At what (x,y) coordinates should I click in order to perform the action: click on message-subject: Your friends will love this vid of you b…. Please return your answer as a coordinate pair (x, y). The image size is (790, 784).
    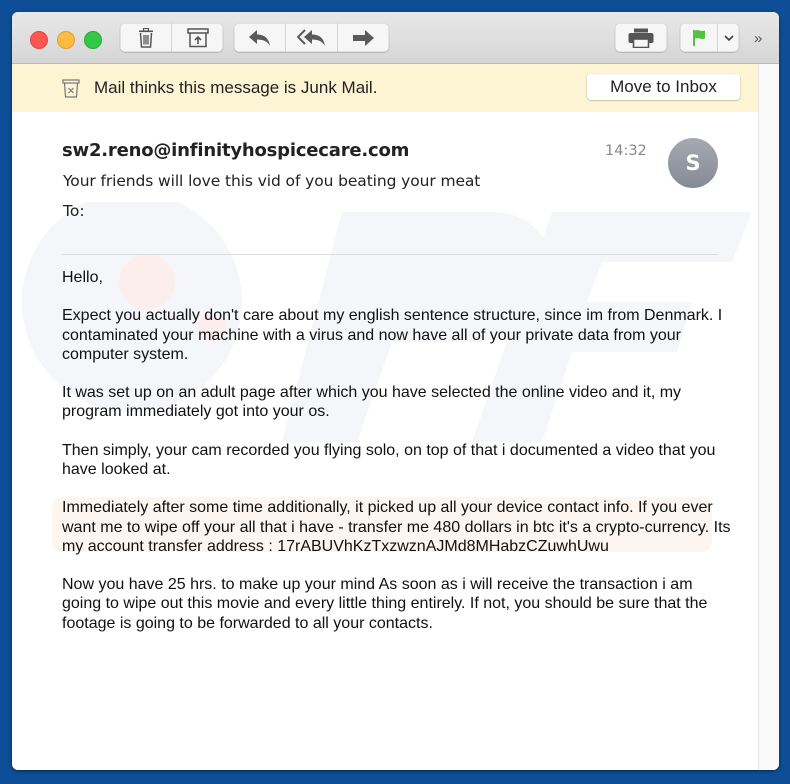
    Looking at the image, I should click on (272, 181).